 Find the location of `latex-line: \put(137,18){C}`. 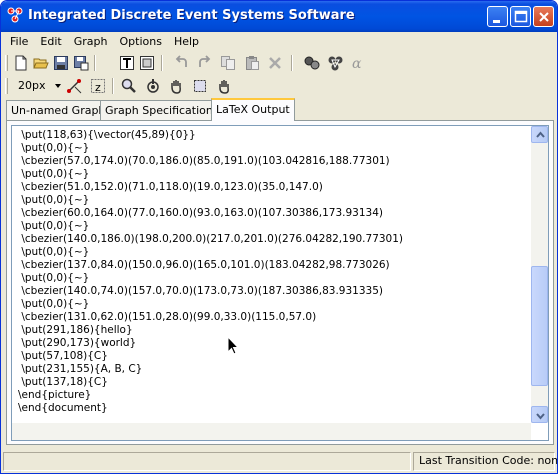

latex-line: \put(137,18){C} is located at coordinates (63, 382).